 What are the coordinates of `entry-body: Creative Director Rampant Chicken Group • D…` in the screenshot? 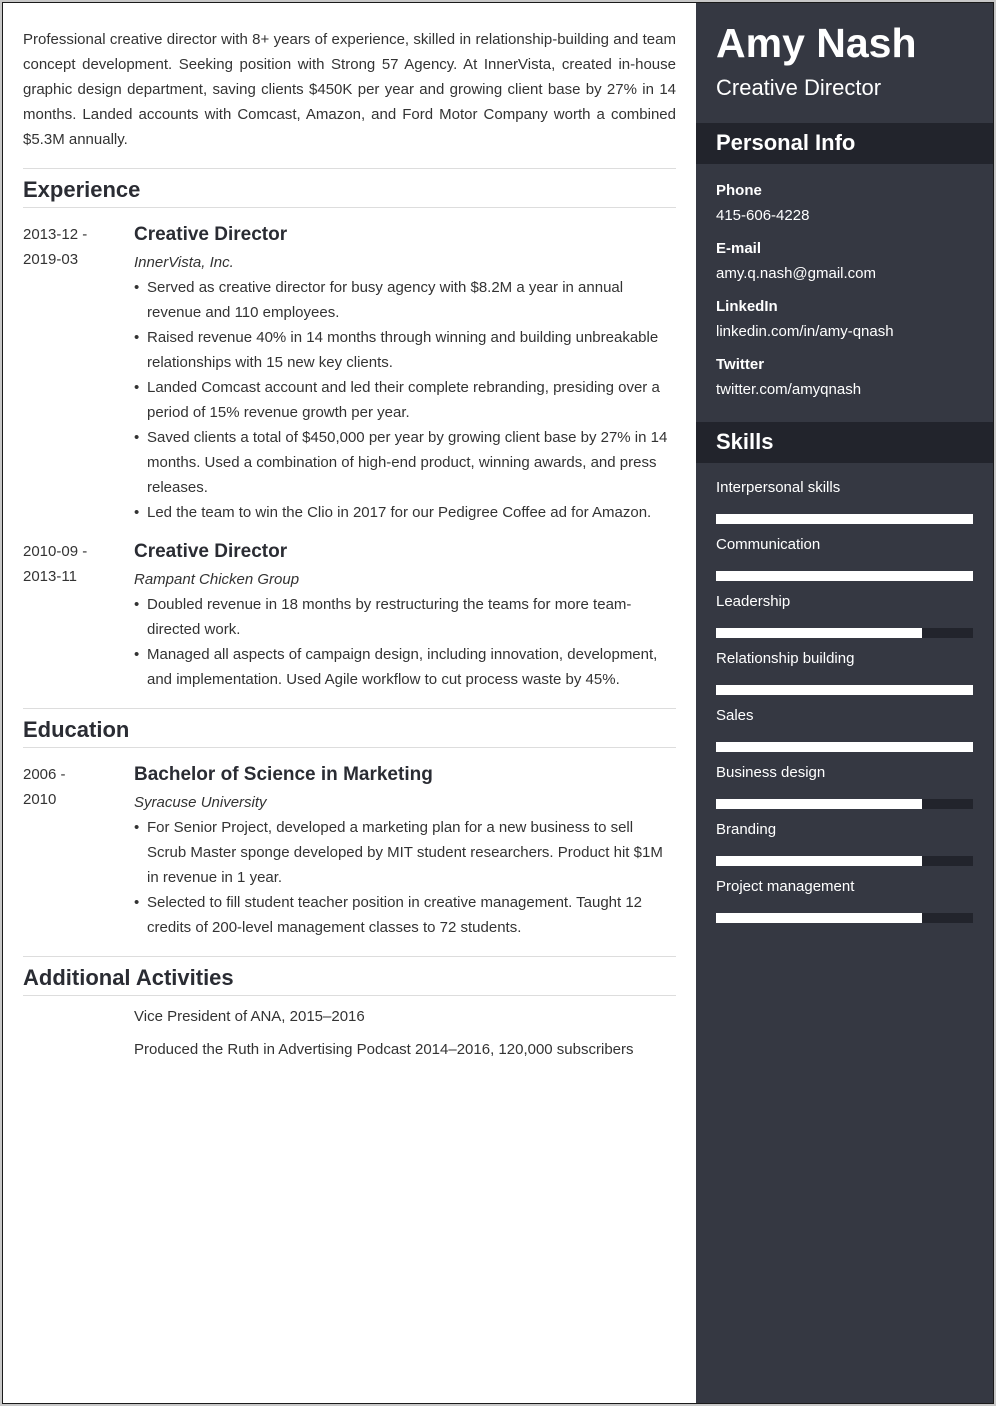 It's located at (405, 615).